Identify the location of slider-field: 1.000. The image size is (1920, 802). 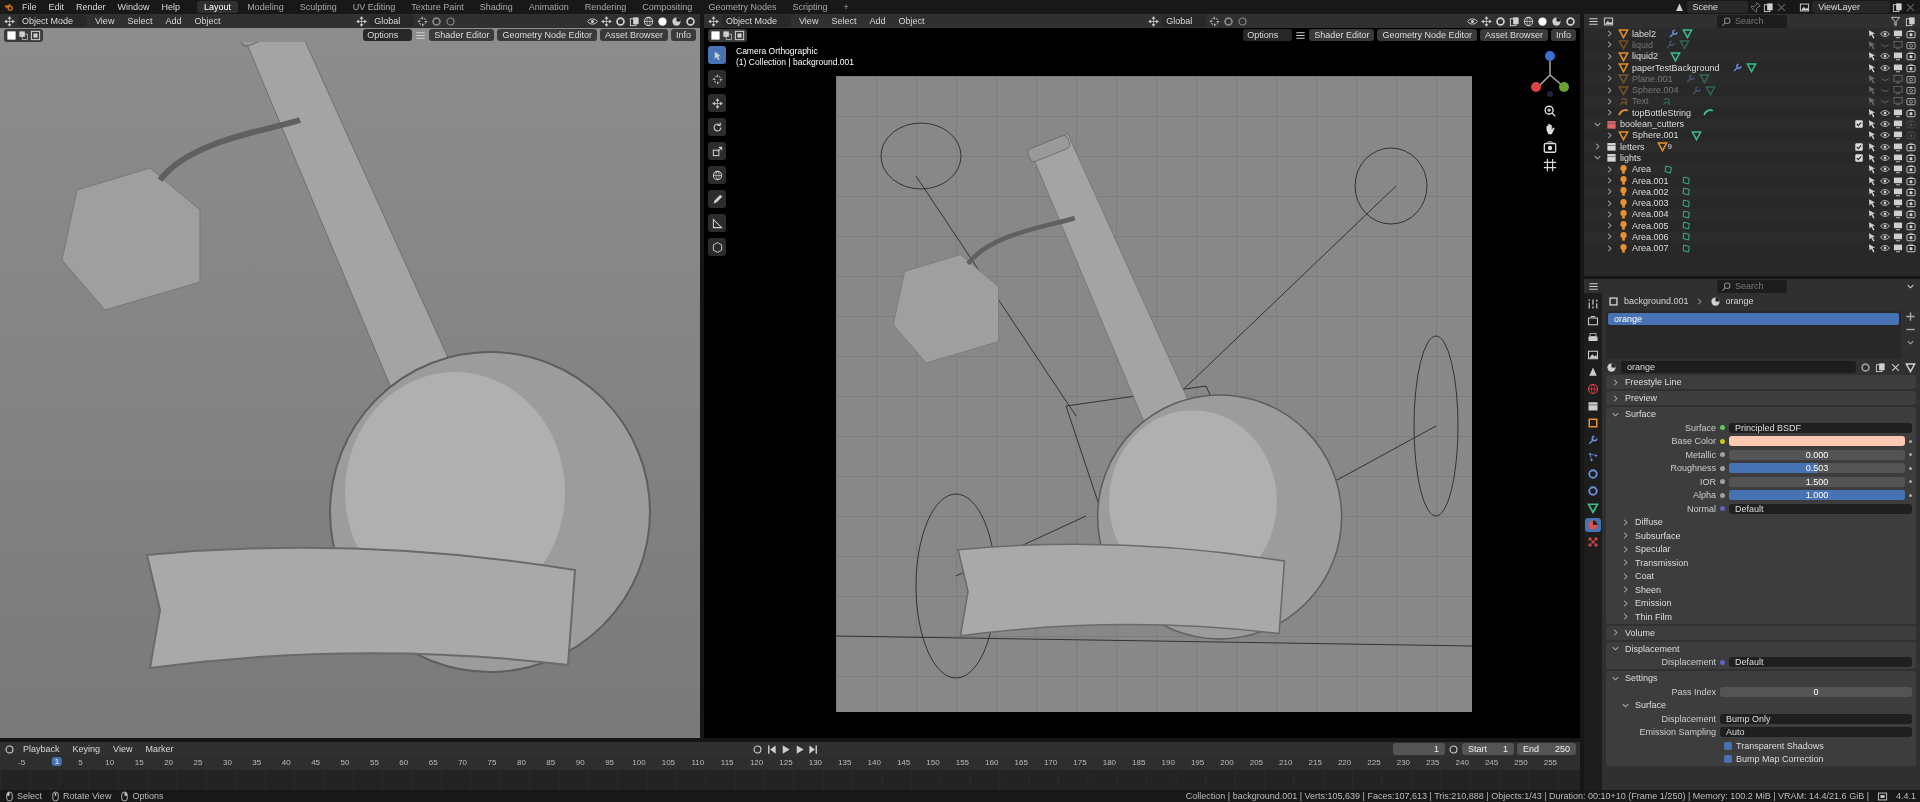
(1817, 495).